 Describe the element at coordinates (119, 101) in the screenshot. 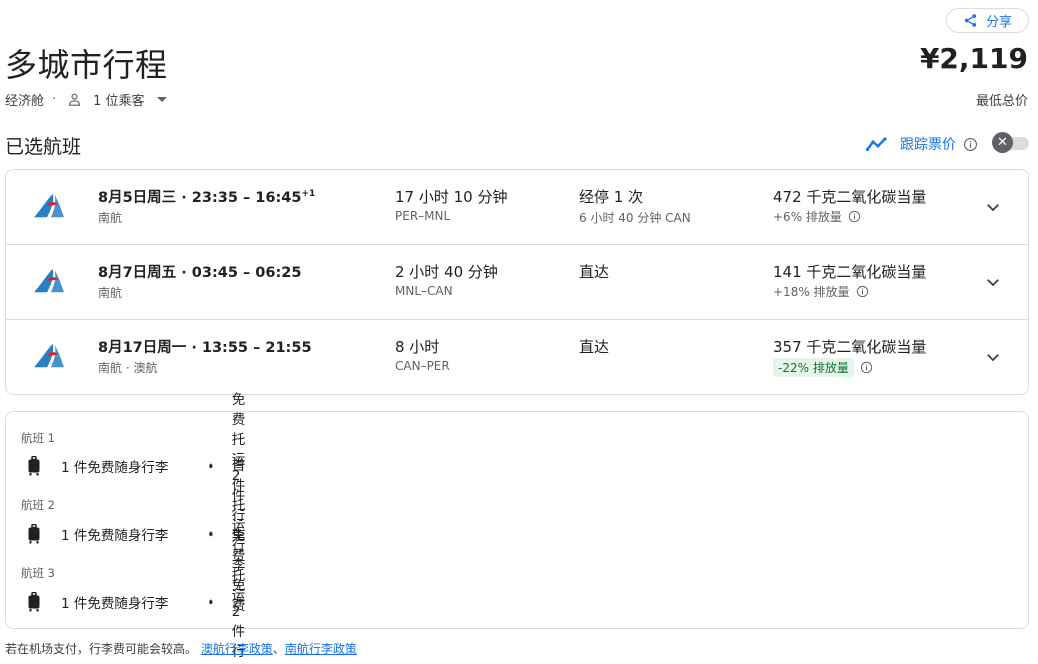

I see `passenger-count: 1 位乘客` at that location.